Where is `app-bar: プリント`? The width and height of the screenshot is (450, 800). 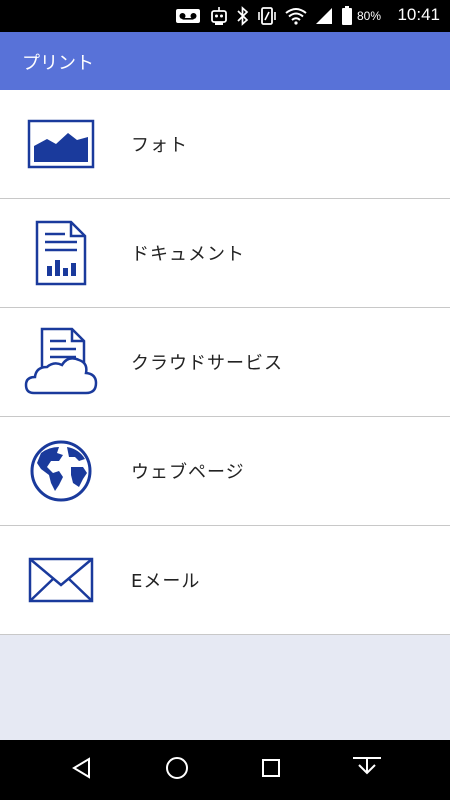
app-bar: プリント is located at coordinates (225, 61).